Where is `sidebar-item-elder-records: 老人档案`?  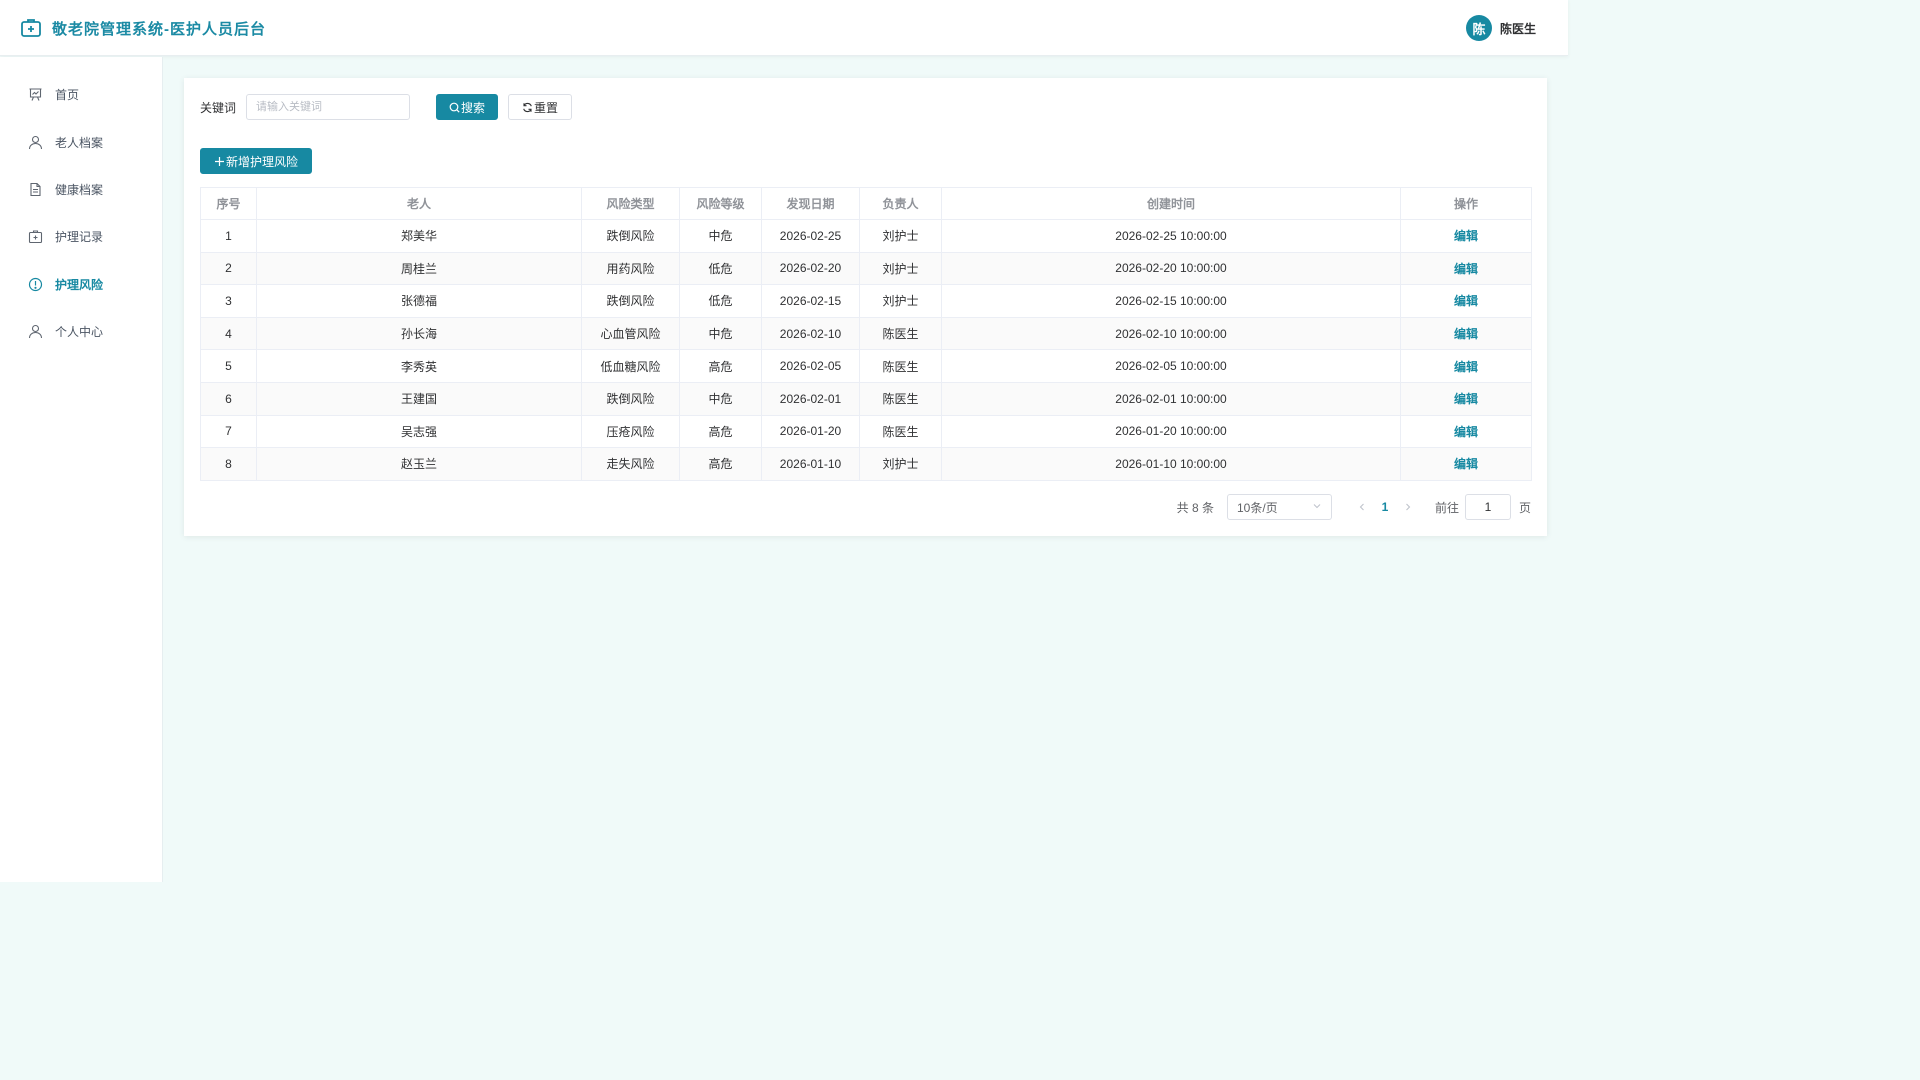
sidebar-item-elder-records: 老人档案 is located at coordinates (81, 141).